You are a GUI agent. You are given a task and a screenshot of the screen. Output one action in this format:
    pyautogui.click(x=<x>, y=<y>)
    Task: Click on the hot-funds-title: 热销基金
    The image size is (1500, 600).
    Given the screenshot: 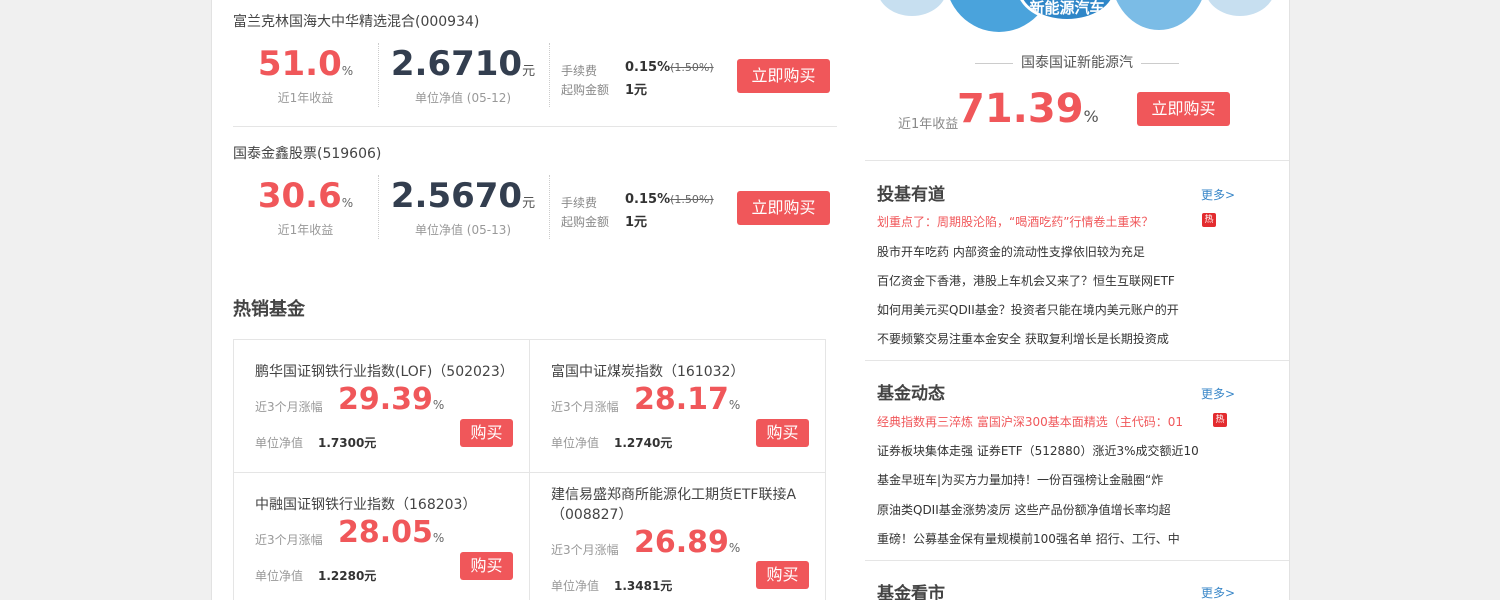 What is the action you would take?
    pyautogui.click(x=269, y=309)
    